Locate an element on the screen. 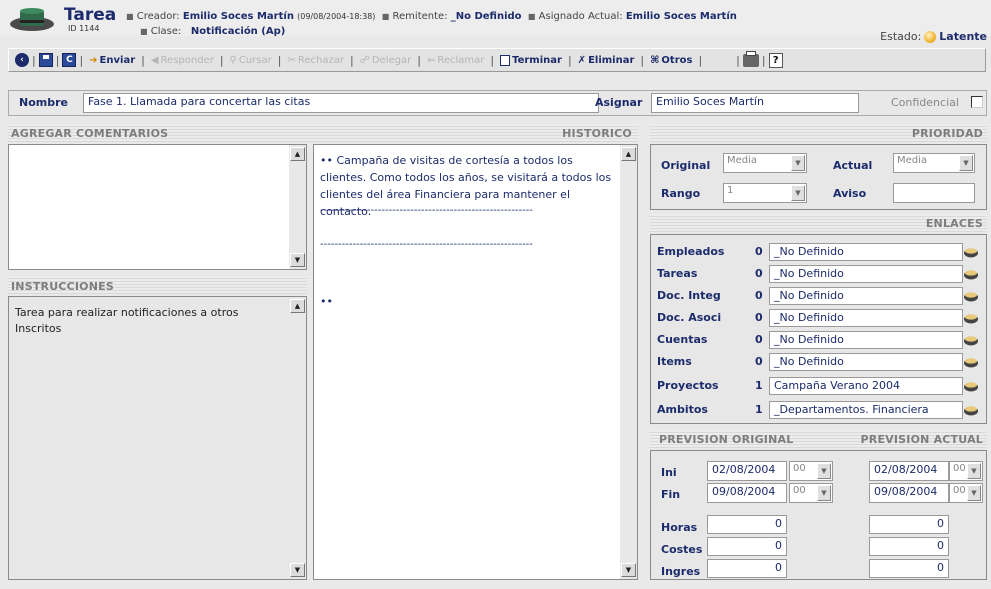 This screenshot has width=991, height=589. instructions-scrollbar: ▲ ▼ is located at coordinates (297, 438).